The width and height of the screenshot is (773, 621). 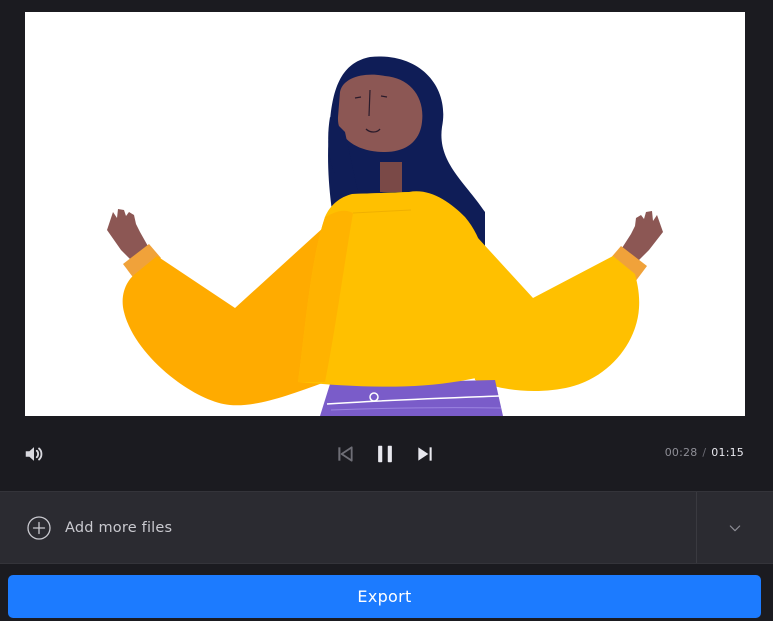 I want to click on chevron-down-icon, so click(x=735, y=527).